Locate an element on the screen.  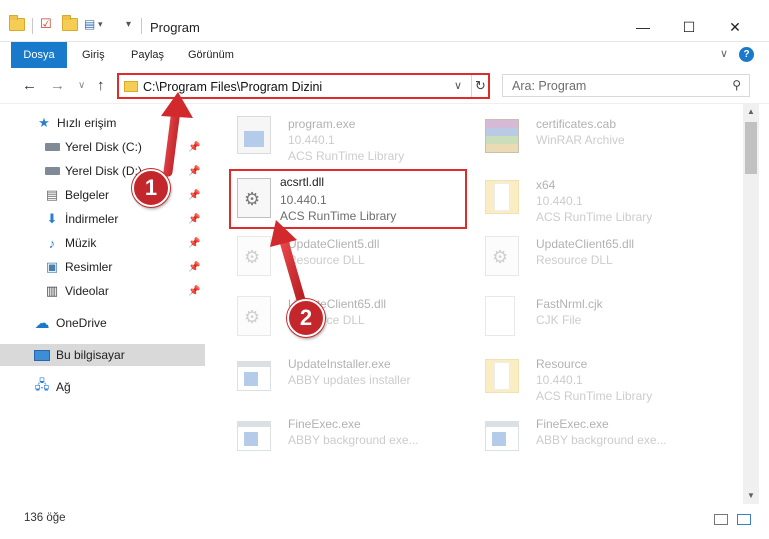
file-item: FastNrml.cjk CJK File is located at coordinates (581, 316).